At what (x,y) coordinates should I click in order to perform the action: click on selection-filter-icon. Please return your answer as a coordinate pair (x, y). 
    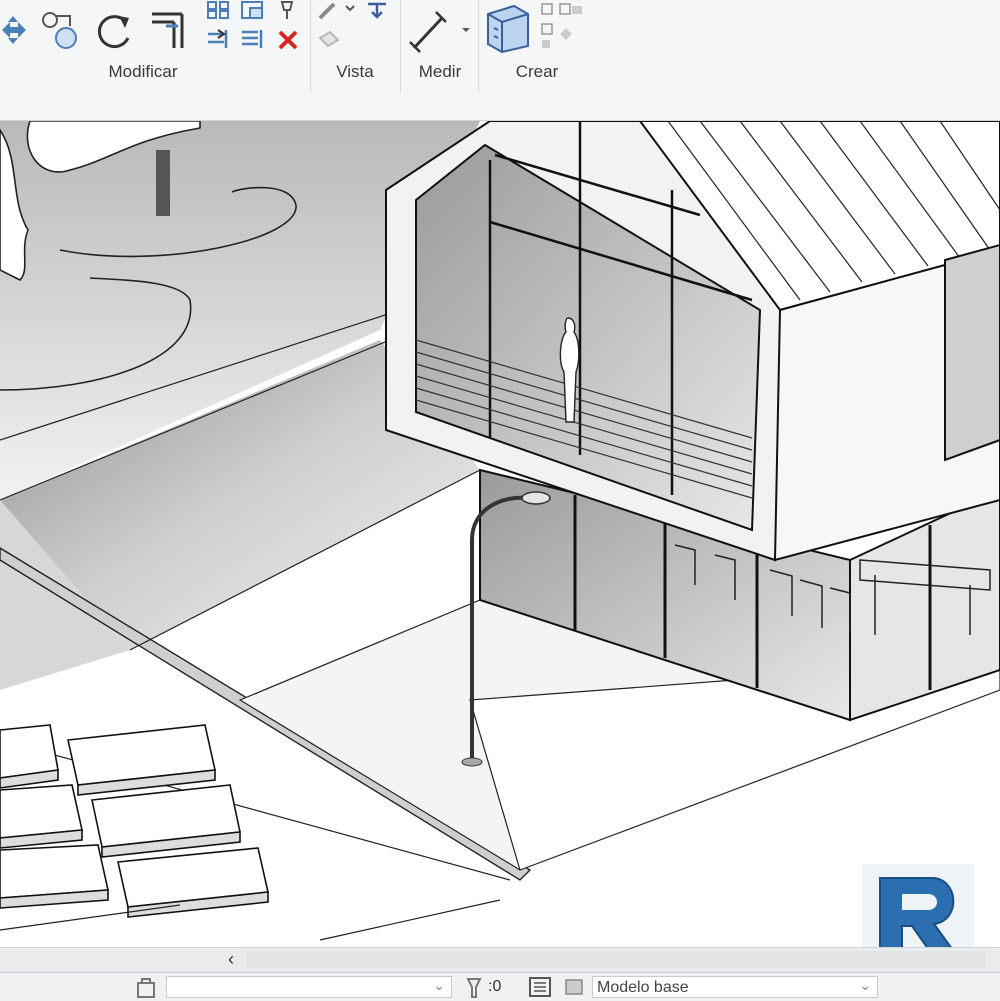
    Looking at the image, I should click on (475, 988).